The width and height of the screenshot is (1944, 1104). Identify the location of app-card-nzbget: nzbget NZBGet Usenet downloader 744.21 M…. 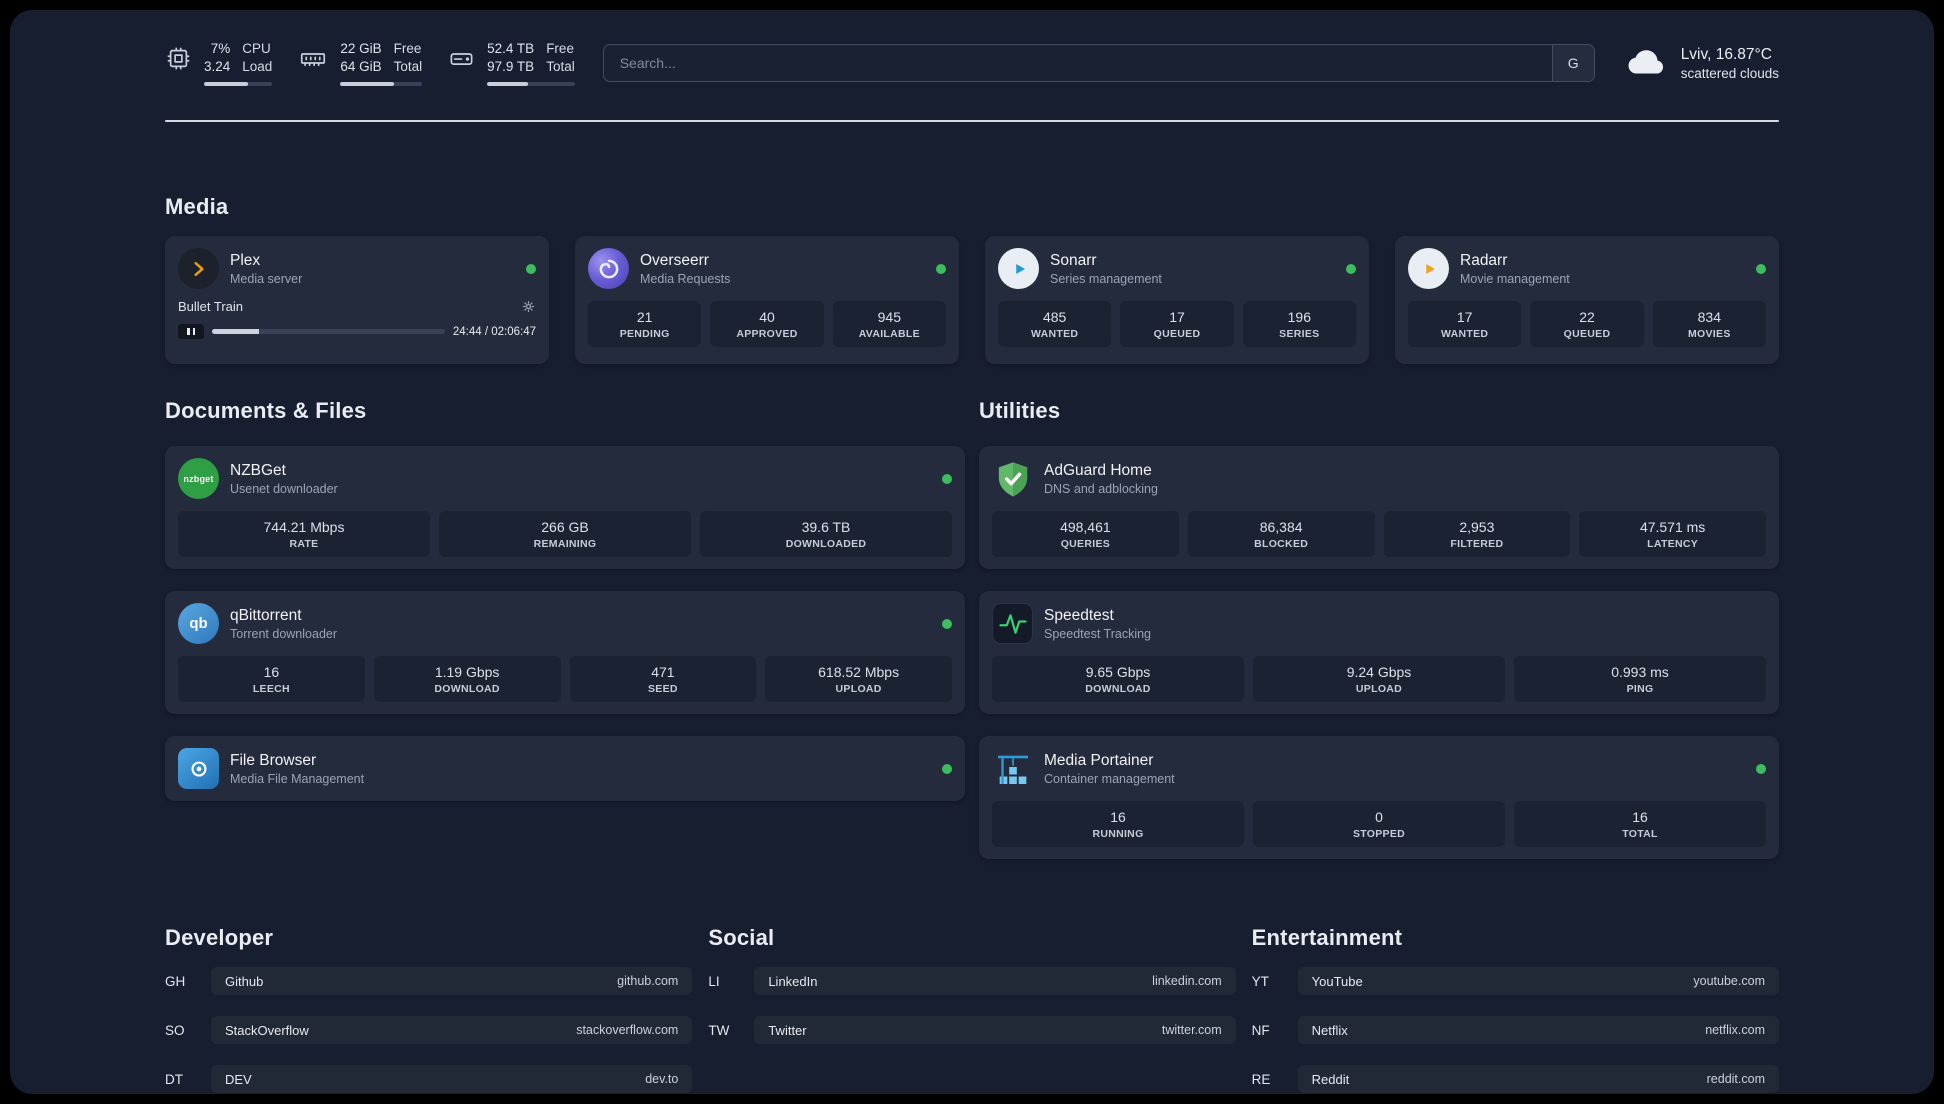
(565, 507).